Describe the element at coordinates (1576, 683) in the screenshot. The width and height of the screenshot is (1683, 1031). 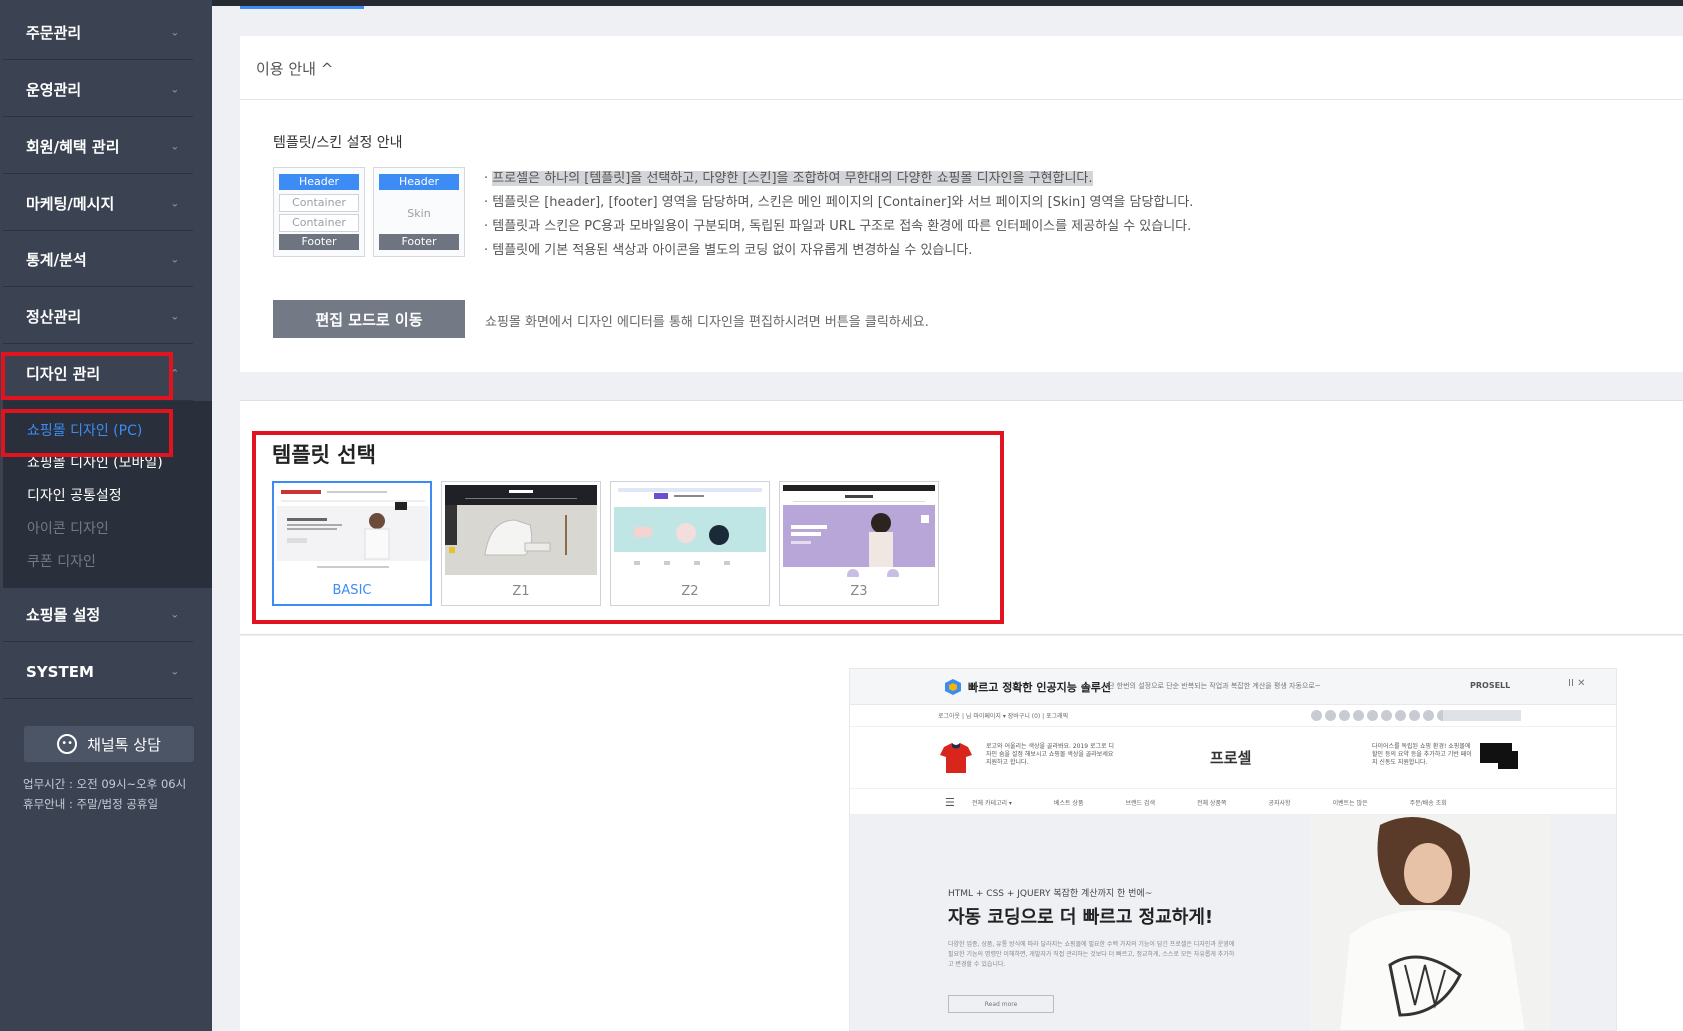
I see `preview-banner-controls: II ✕` at that location.